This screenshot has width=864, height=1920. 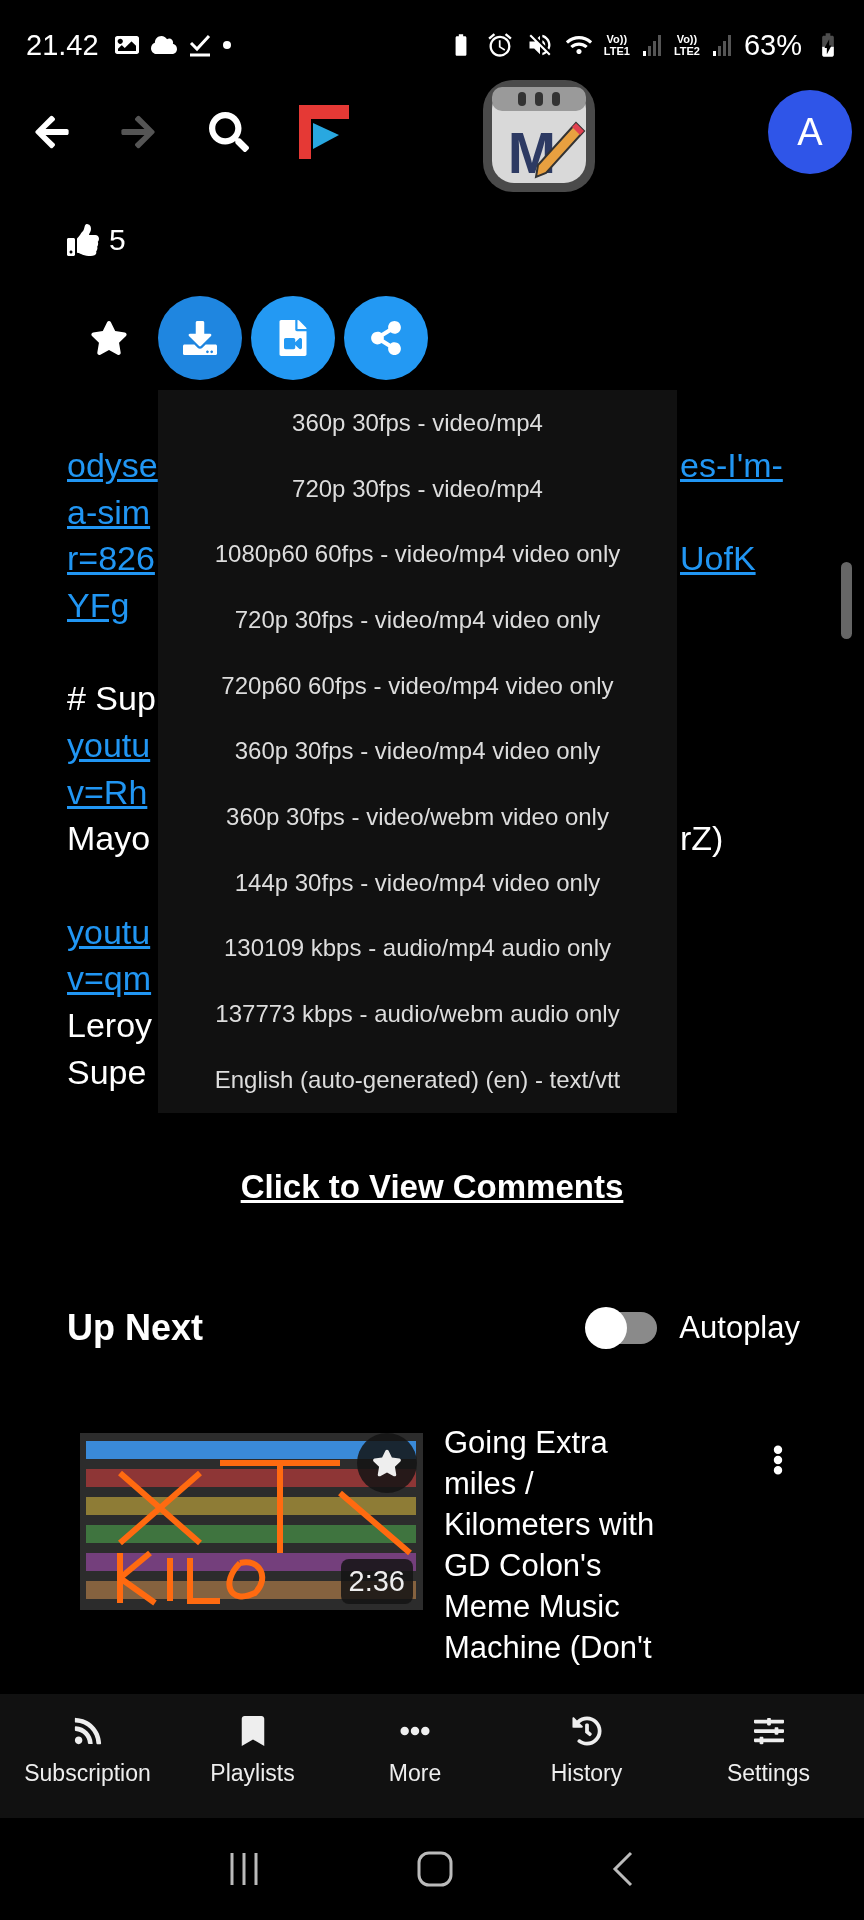 I want to click on format-option: 144p 30fps - video/mp4 video only, so click(x=417, y=882).